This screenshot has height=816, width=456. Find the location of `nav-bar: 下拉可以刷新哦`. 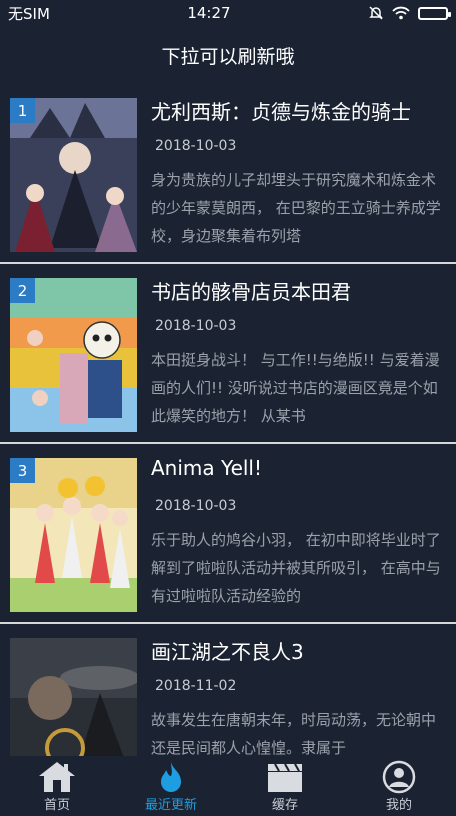

nav-bar: 下拉可以刷新哦 is located at coordinates (228, 55).